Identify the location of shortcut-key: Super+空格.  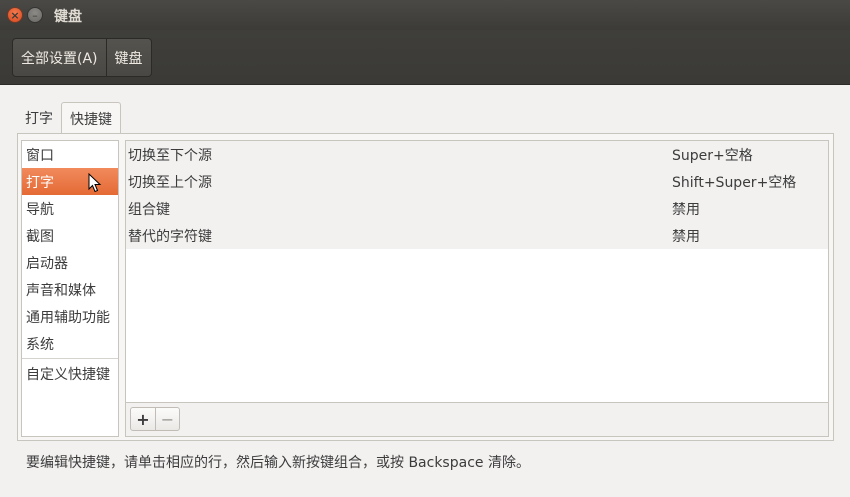
(712, 155).